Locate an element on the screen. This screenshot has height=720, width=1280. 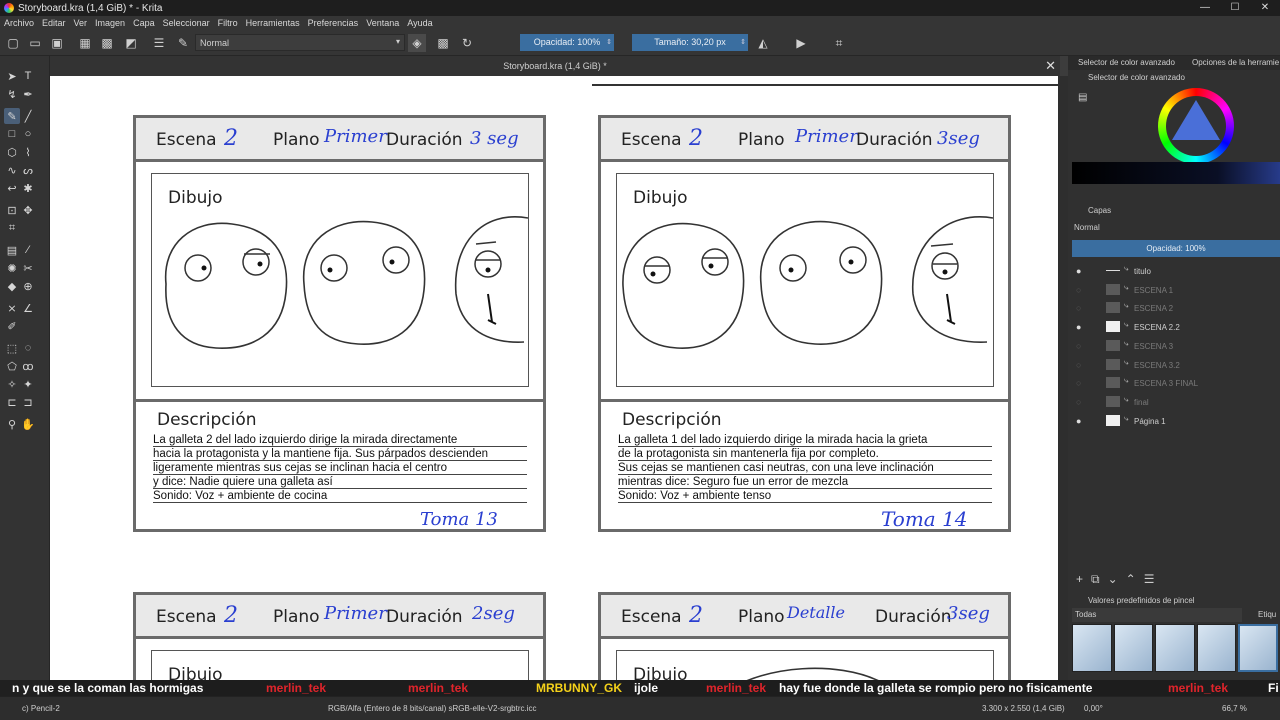
preserve-alpha-icon: ▩ is located at coordinates (443, 43).